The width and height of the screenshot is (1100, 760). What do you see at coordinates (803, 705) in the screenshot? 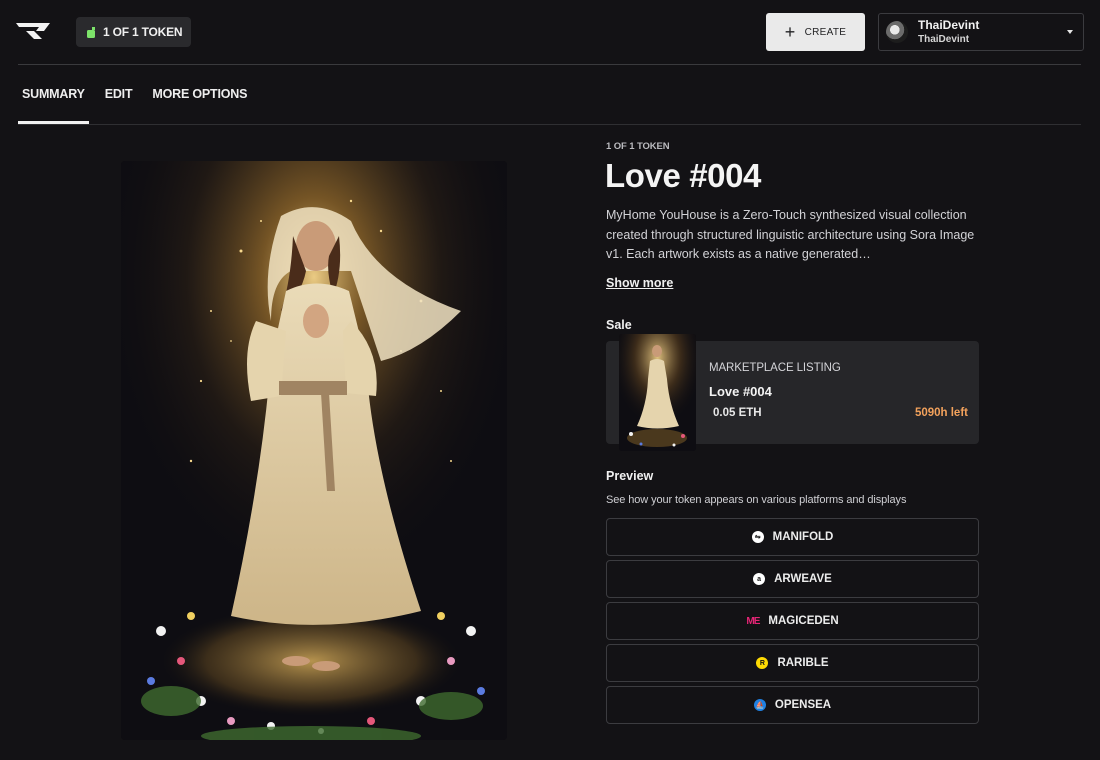
I see `platform-label: OPENSEA` at bounding box center [803, 705].